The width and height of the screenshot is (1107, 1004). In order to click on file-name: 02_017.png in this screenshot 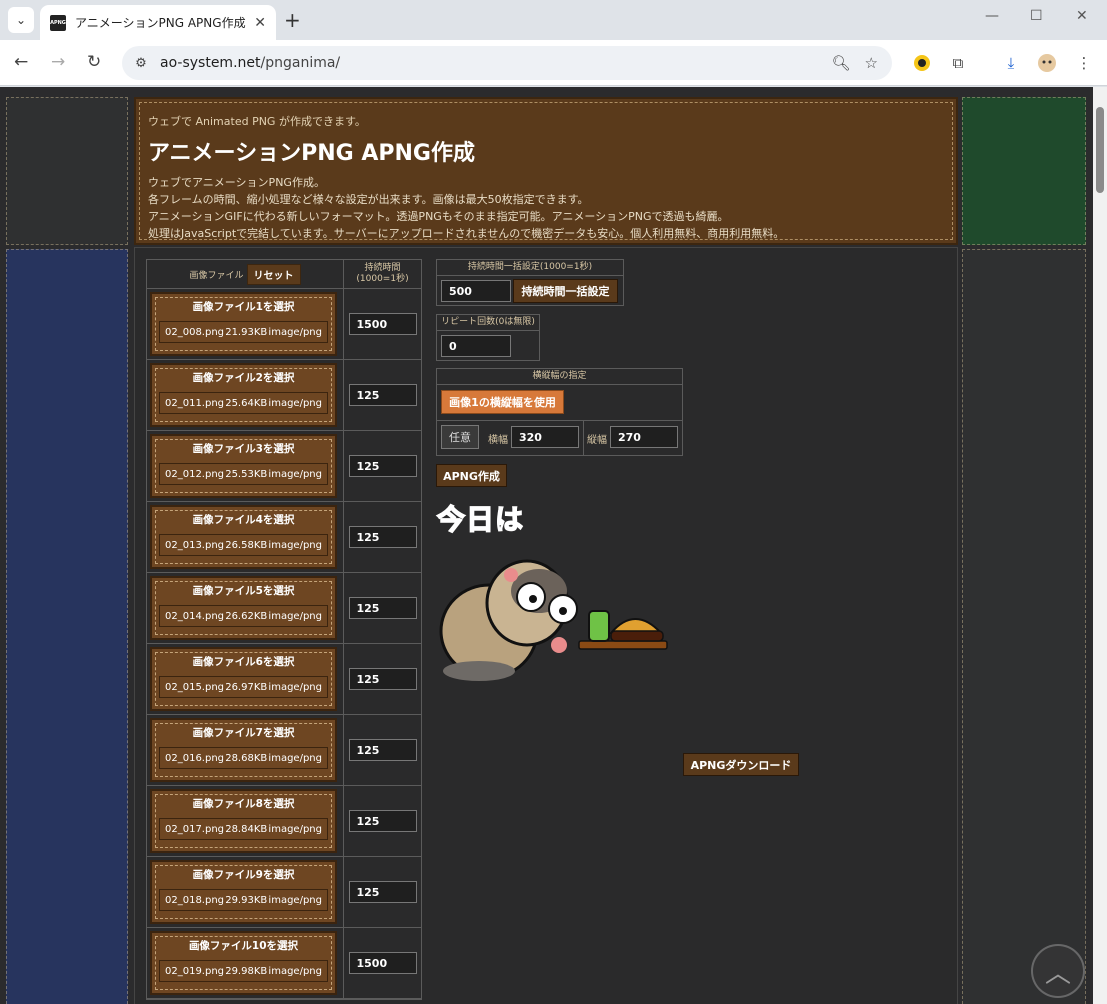, I will do `click(195, 829)`.